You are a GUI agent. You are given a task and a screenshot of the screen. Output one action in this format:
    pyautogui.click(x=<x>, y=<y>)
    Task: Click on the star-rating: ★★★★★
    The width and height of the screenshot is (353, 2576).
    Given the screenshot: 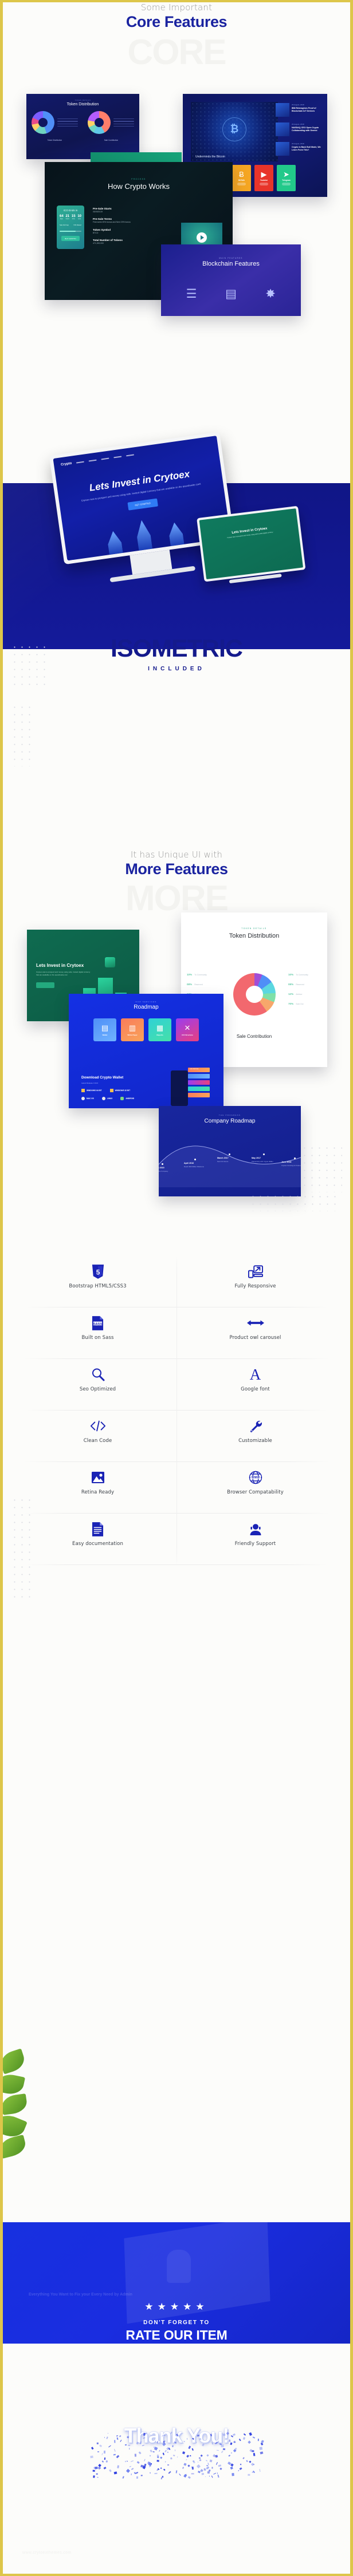 What is the action you would take?
    pyautogui.click(x=176, y=2307)
    